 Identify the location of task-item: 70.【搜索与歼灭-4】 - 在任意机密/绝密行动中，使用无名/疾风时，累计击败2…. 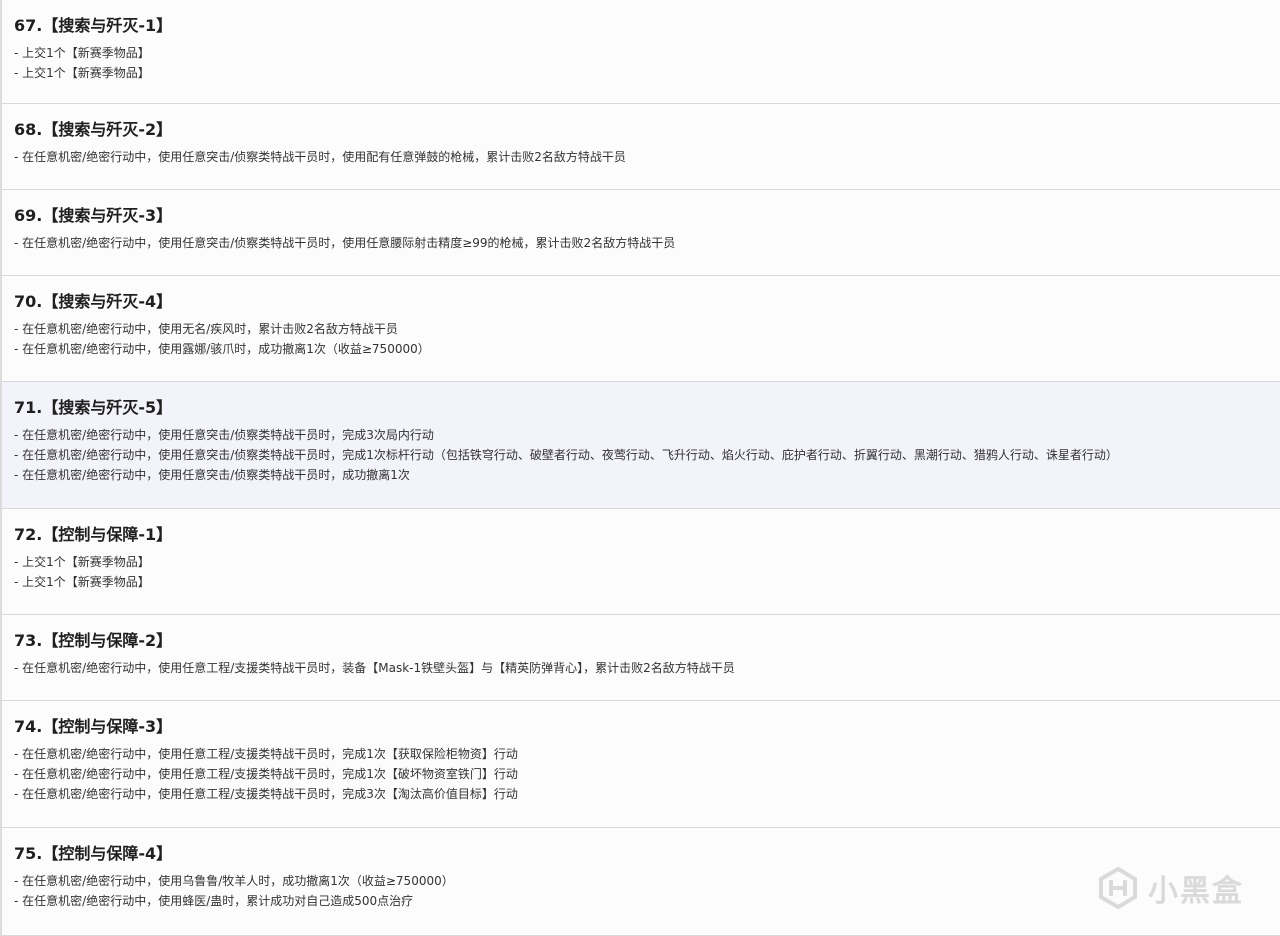
(641, 329).